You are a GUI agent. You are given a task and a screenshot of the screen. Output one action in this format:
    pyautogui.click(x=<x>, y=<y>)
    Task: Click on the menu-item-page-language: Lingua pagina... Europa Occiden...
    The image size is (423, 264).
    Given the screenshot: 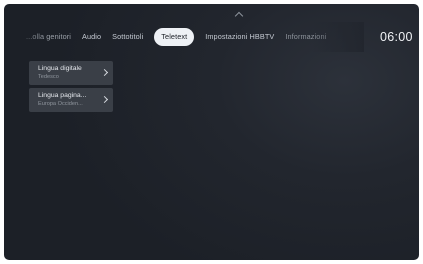 What is the action you would take?
    pyautogui.click(x=71, y=100)
    